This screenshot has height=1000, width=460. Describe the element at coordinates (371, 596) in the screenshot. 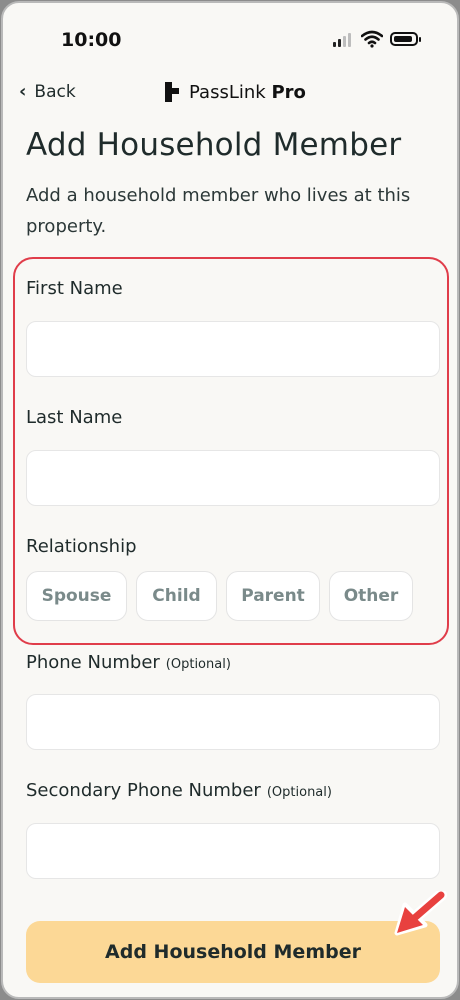

I see `relationship-option-other: Other` at that location.